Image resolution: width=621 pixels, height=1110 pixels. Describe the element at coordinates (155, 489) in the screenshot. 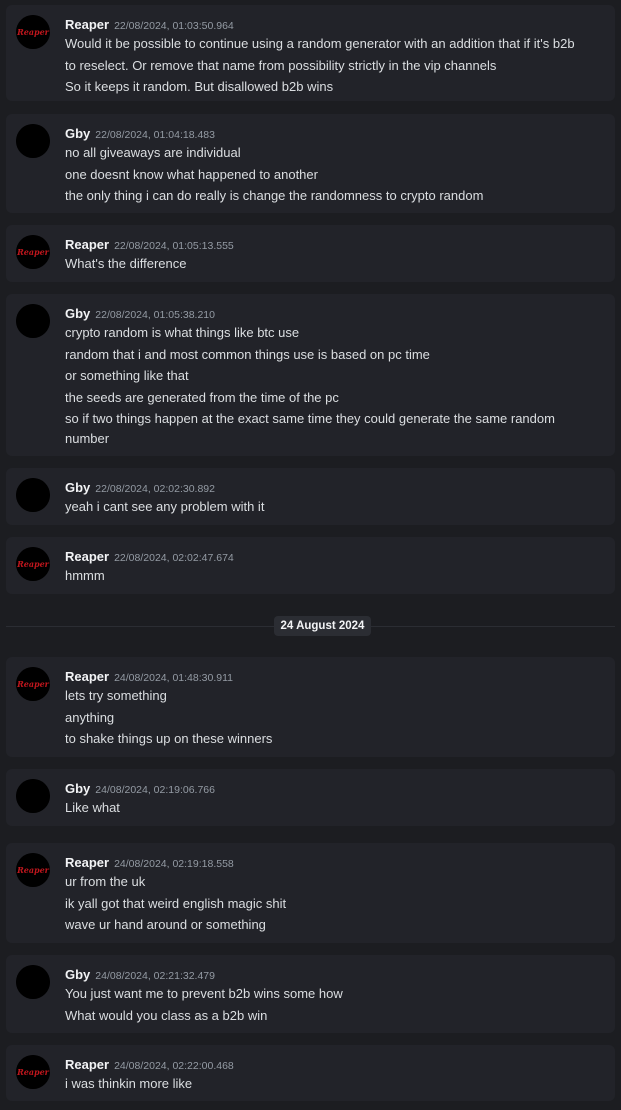

I see `timestamp: 22/08/2024, 02:02:30.892` at that location.